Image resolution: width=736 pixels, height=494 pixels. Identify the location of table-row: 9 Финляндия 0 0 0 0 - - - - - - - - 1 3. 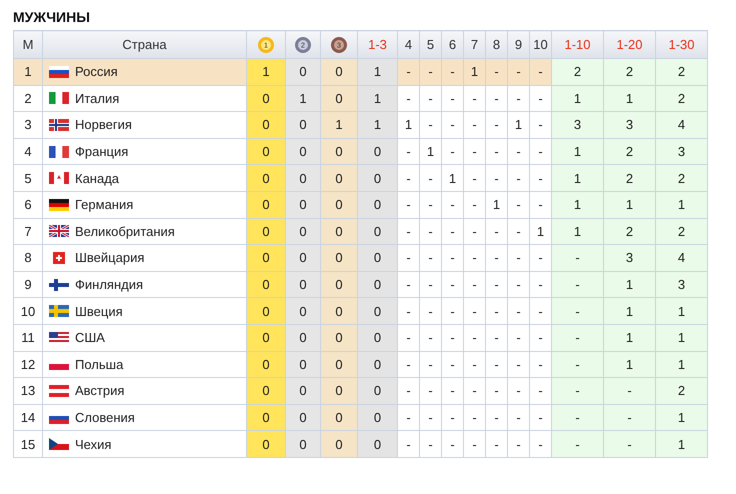
(361, 284).